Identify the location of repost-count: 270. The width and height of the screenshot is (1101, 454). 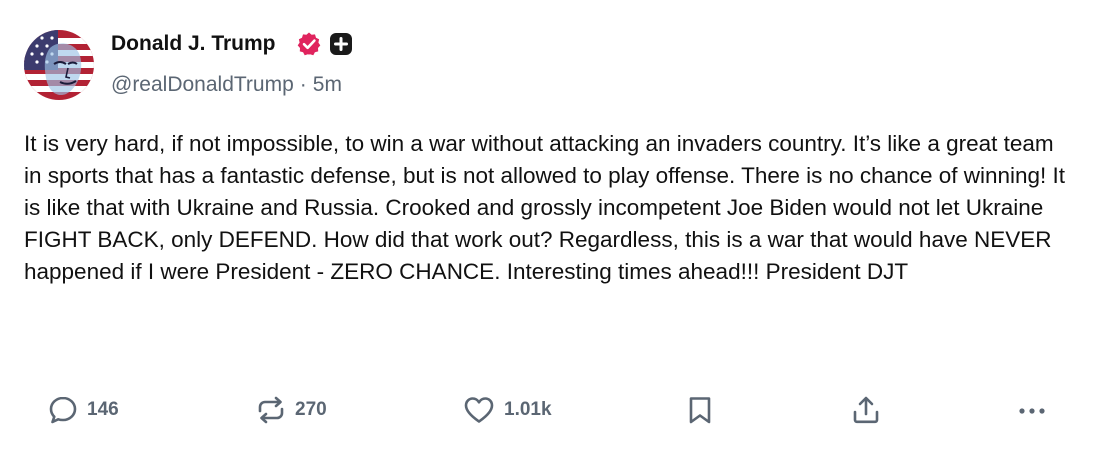
(311, 409).